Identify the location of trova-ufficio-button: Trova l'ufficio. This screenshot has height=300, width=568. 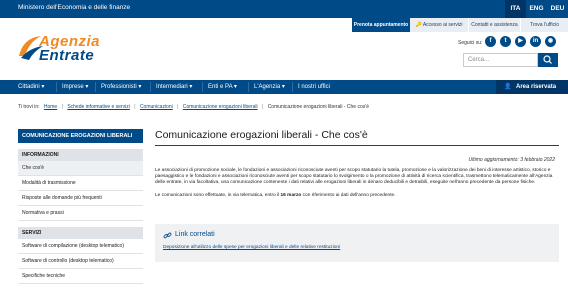
(544, 25).